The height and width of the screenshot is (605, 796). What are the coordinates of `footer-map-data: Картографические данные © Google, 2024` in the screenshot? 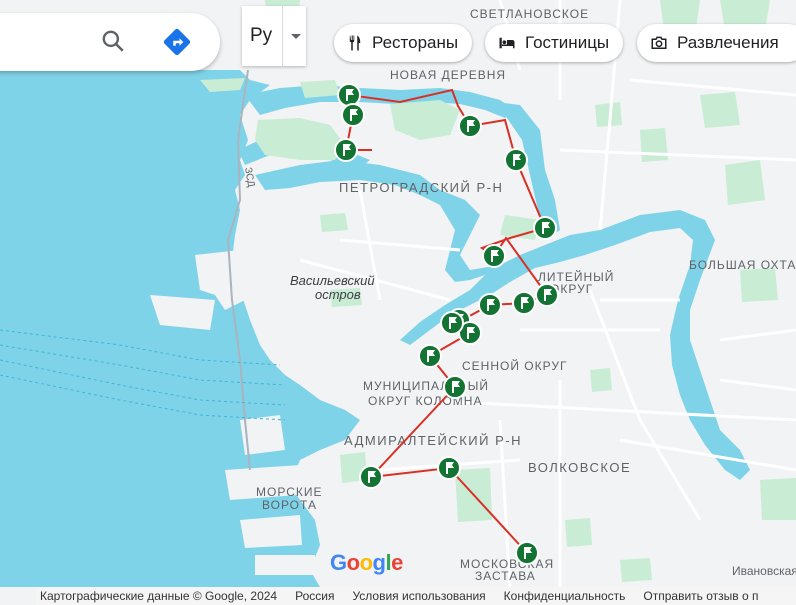 It's located at (159, 596).